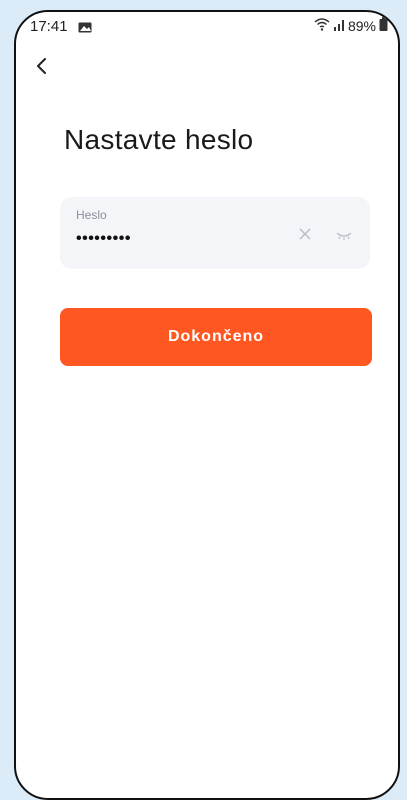  What do you see at coordinates (49, 26) in the screenshot?
I see `status-time: 17:41` at bounding box center [49, 26].